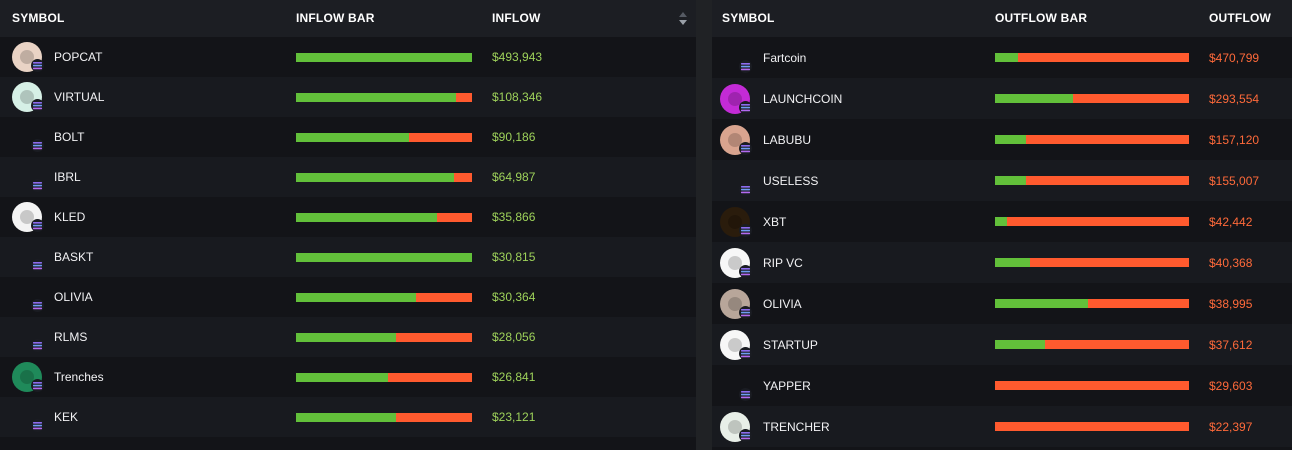 Image resolution: width=1292 pixels, height=450 pixels. I want to click on token-symbol: POPCAT, so click(78, 57).